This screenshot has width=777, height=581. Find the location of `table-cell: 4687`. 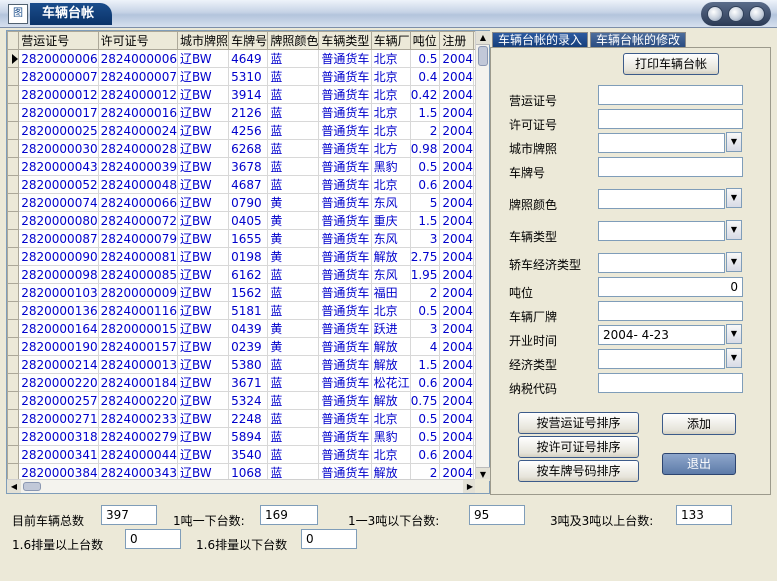

table-cell: 4687 is located at coordinates (248, 184).